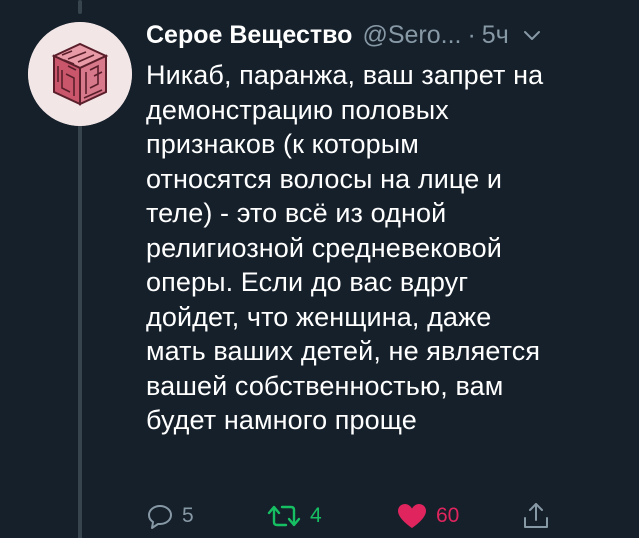 The width and height of the screenshot is (639, 538). Describe the element at coordinates (532, 35) in the screenshot. I see `chevron-down-icon` at that location.